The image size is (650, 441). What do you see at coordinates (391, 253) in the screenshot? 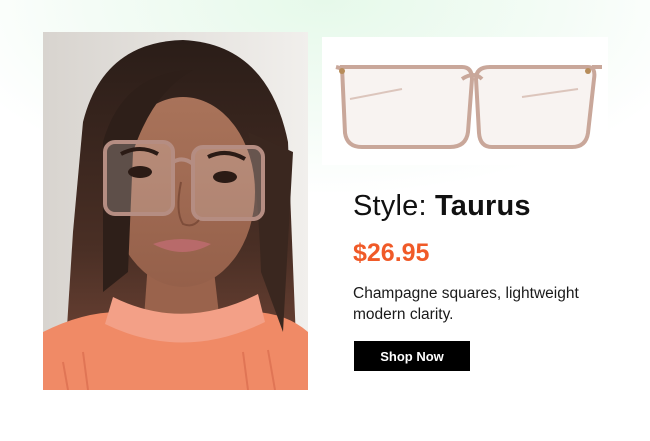
I see `product-price: $26.95` at bounding box center [391, 253].